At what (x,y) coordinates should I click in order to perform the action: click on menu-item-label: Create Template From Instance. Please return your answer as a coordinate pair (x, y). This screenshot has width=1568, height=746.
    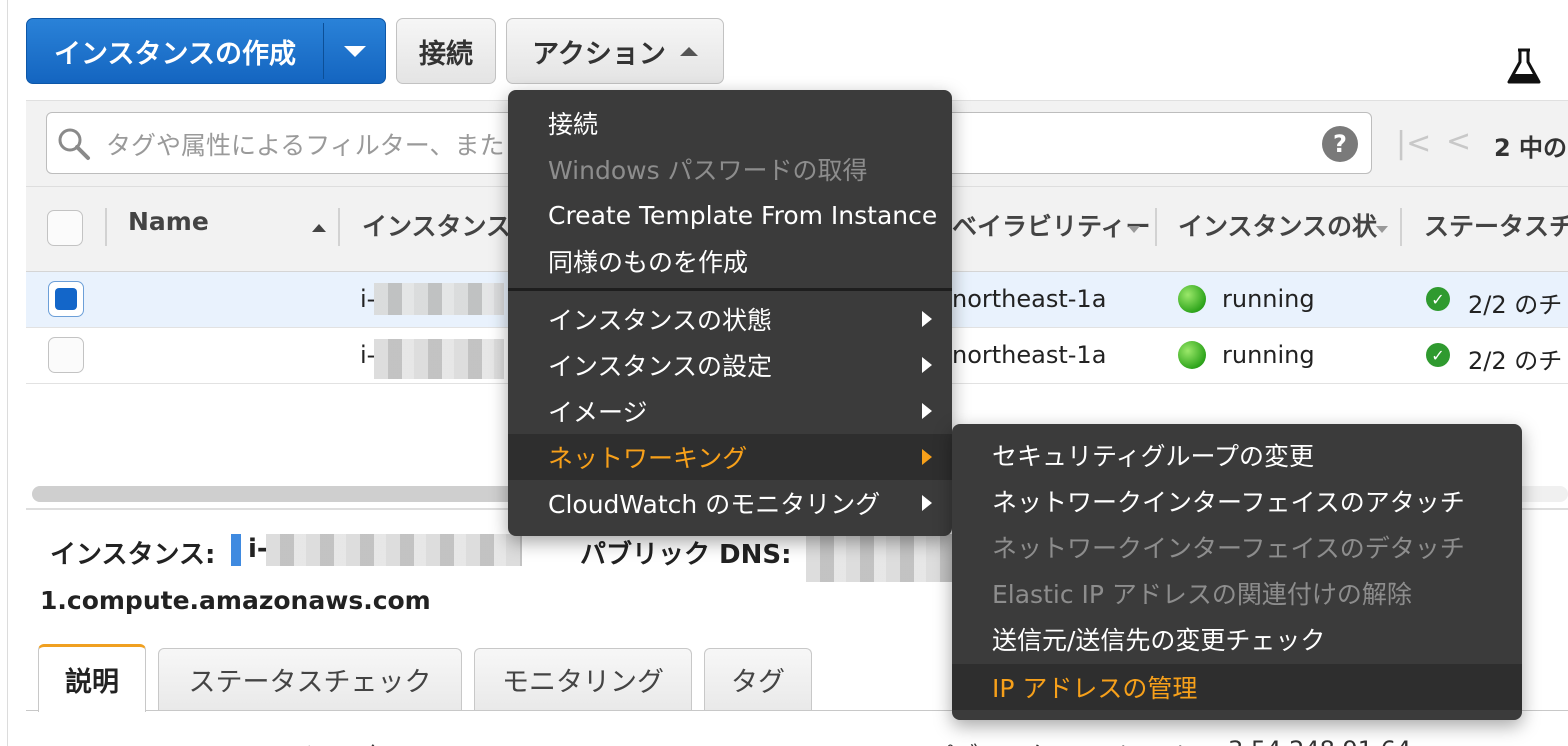
    Looking at the image, I should click on (743, 215).